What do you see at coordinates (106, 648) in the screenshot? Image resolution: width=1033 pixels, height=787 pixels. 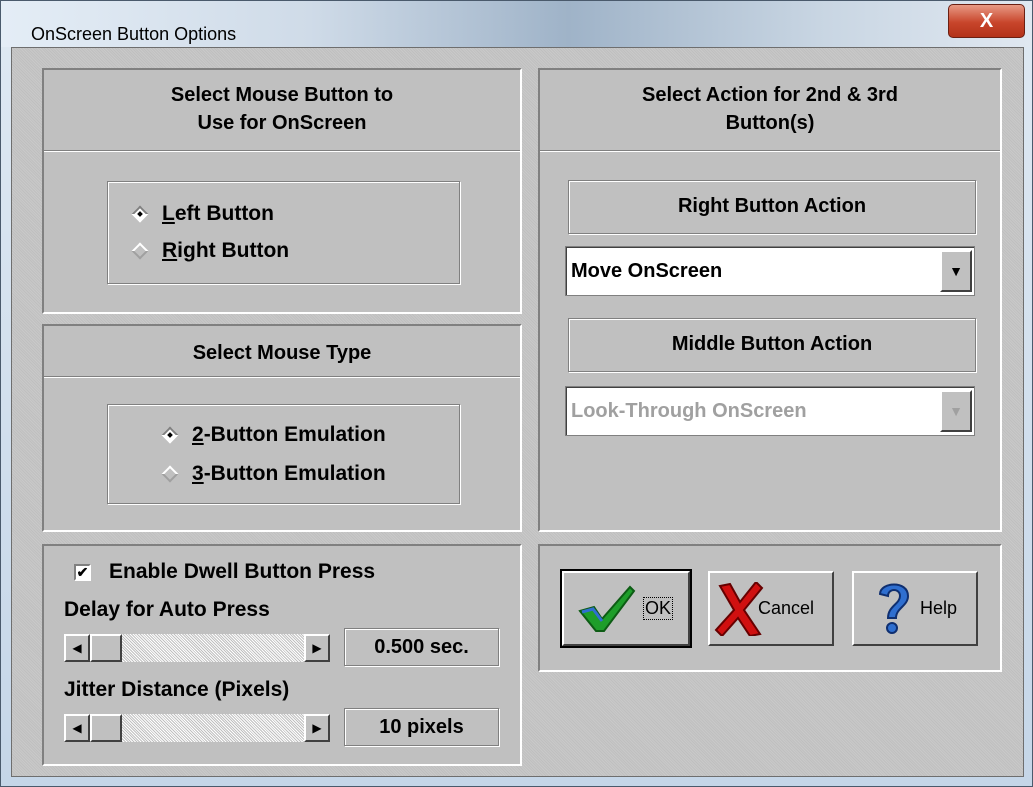 I see `delay-slider-thumb` at bounding box center [106, 648].